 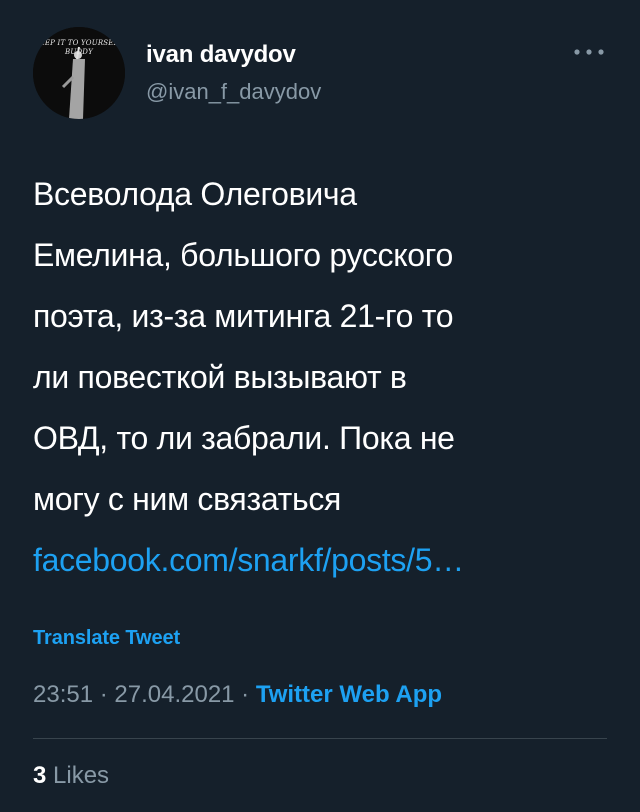 I want to click on tweet-source-app: Twitter Web App, so click(x=349, y=694).